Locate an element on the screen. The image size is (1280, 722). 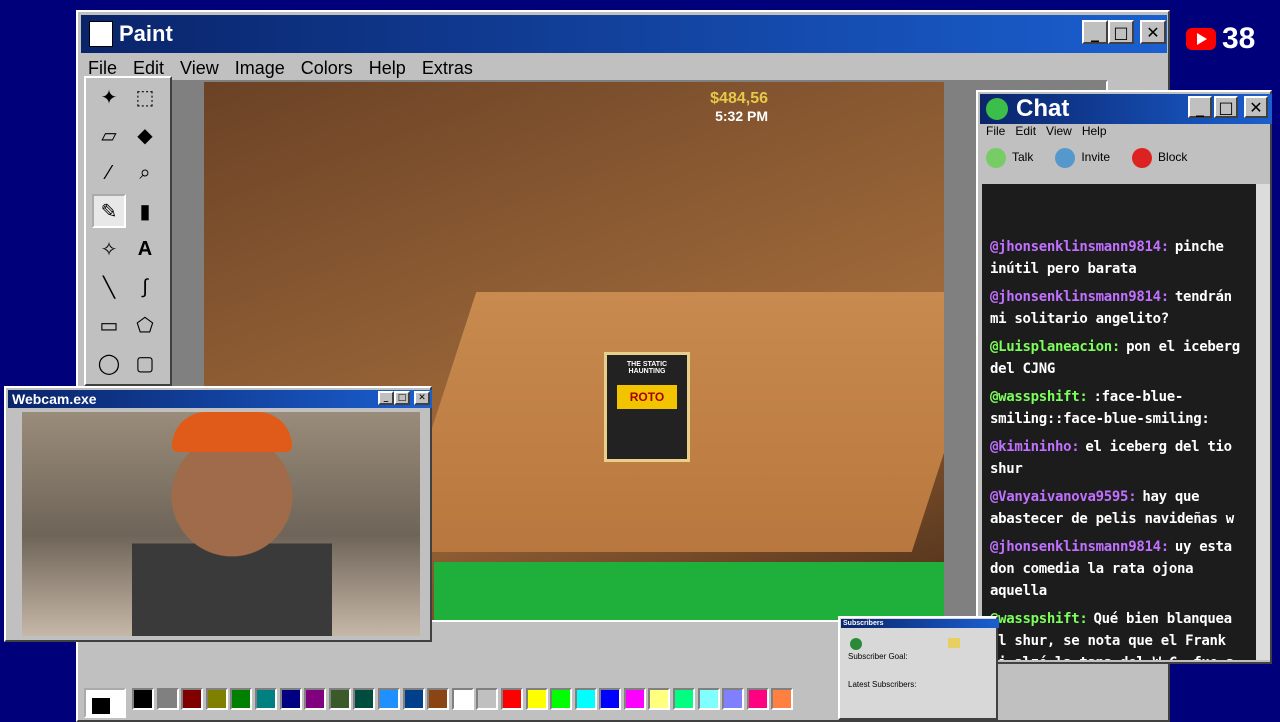
minimize-button: _ is located at coordinates (1095, 32).